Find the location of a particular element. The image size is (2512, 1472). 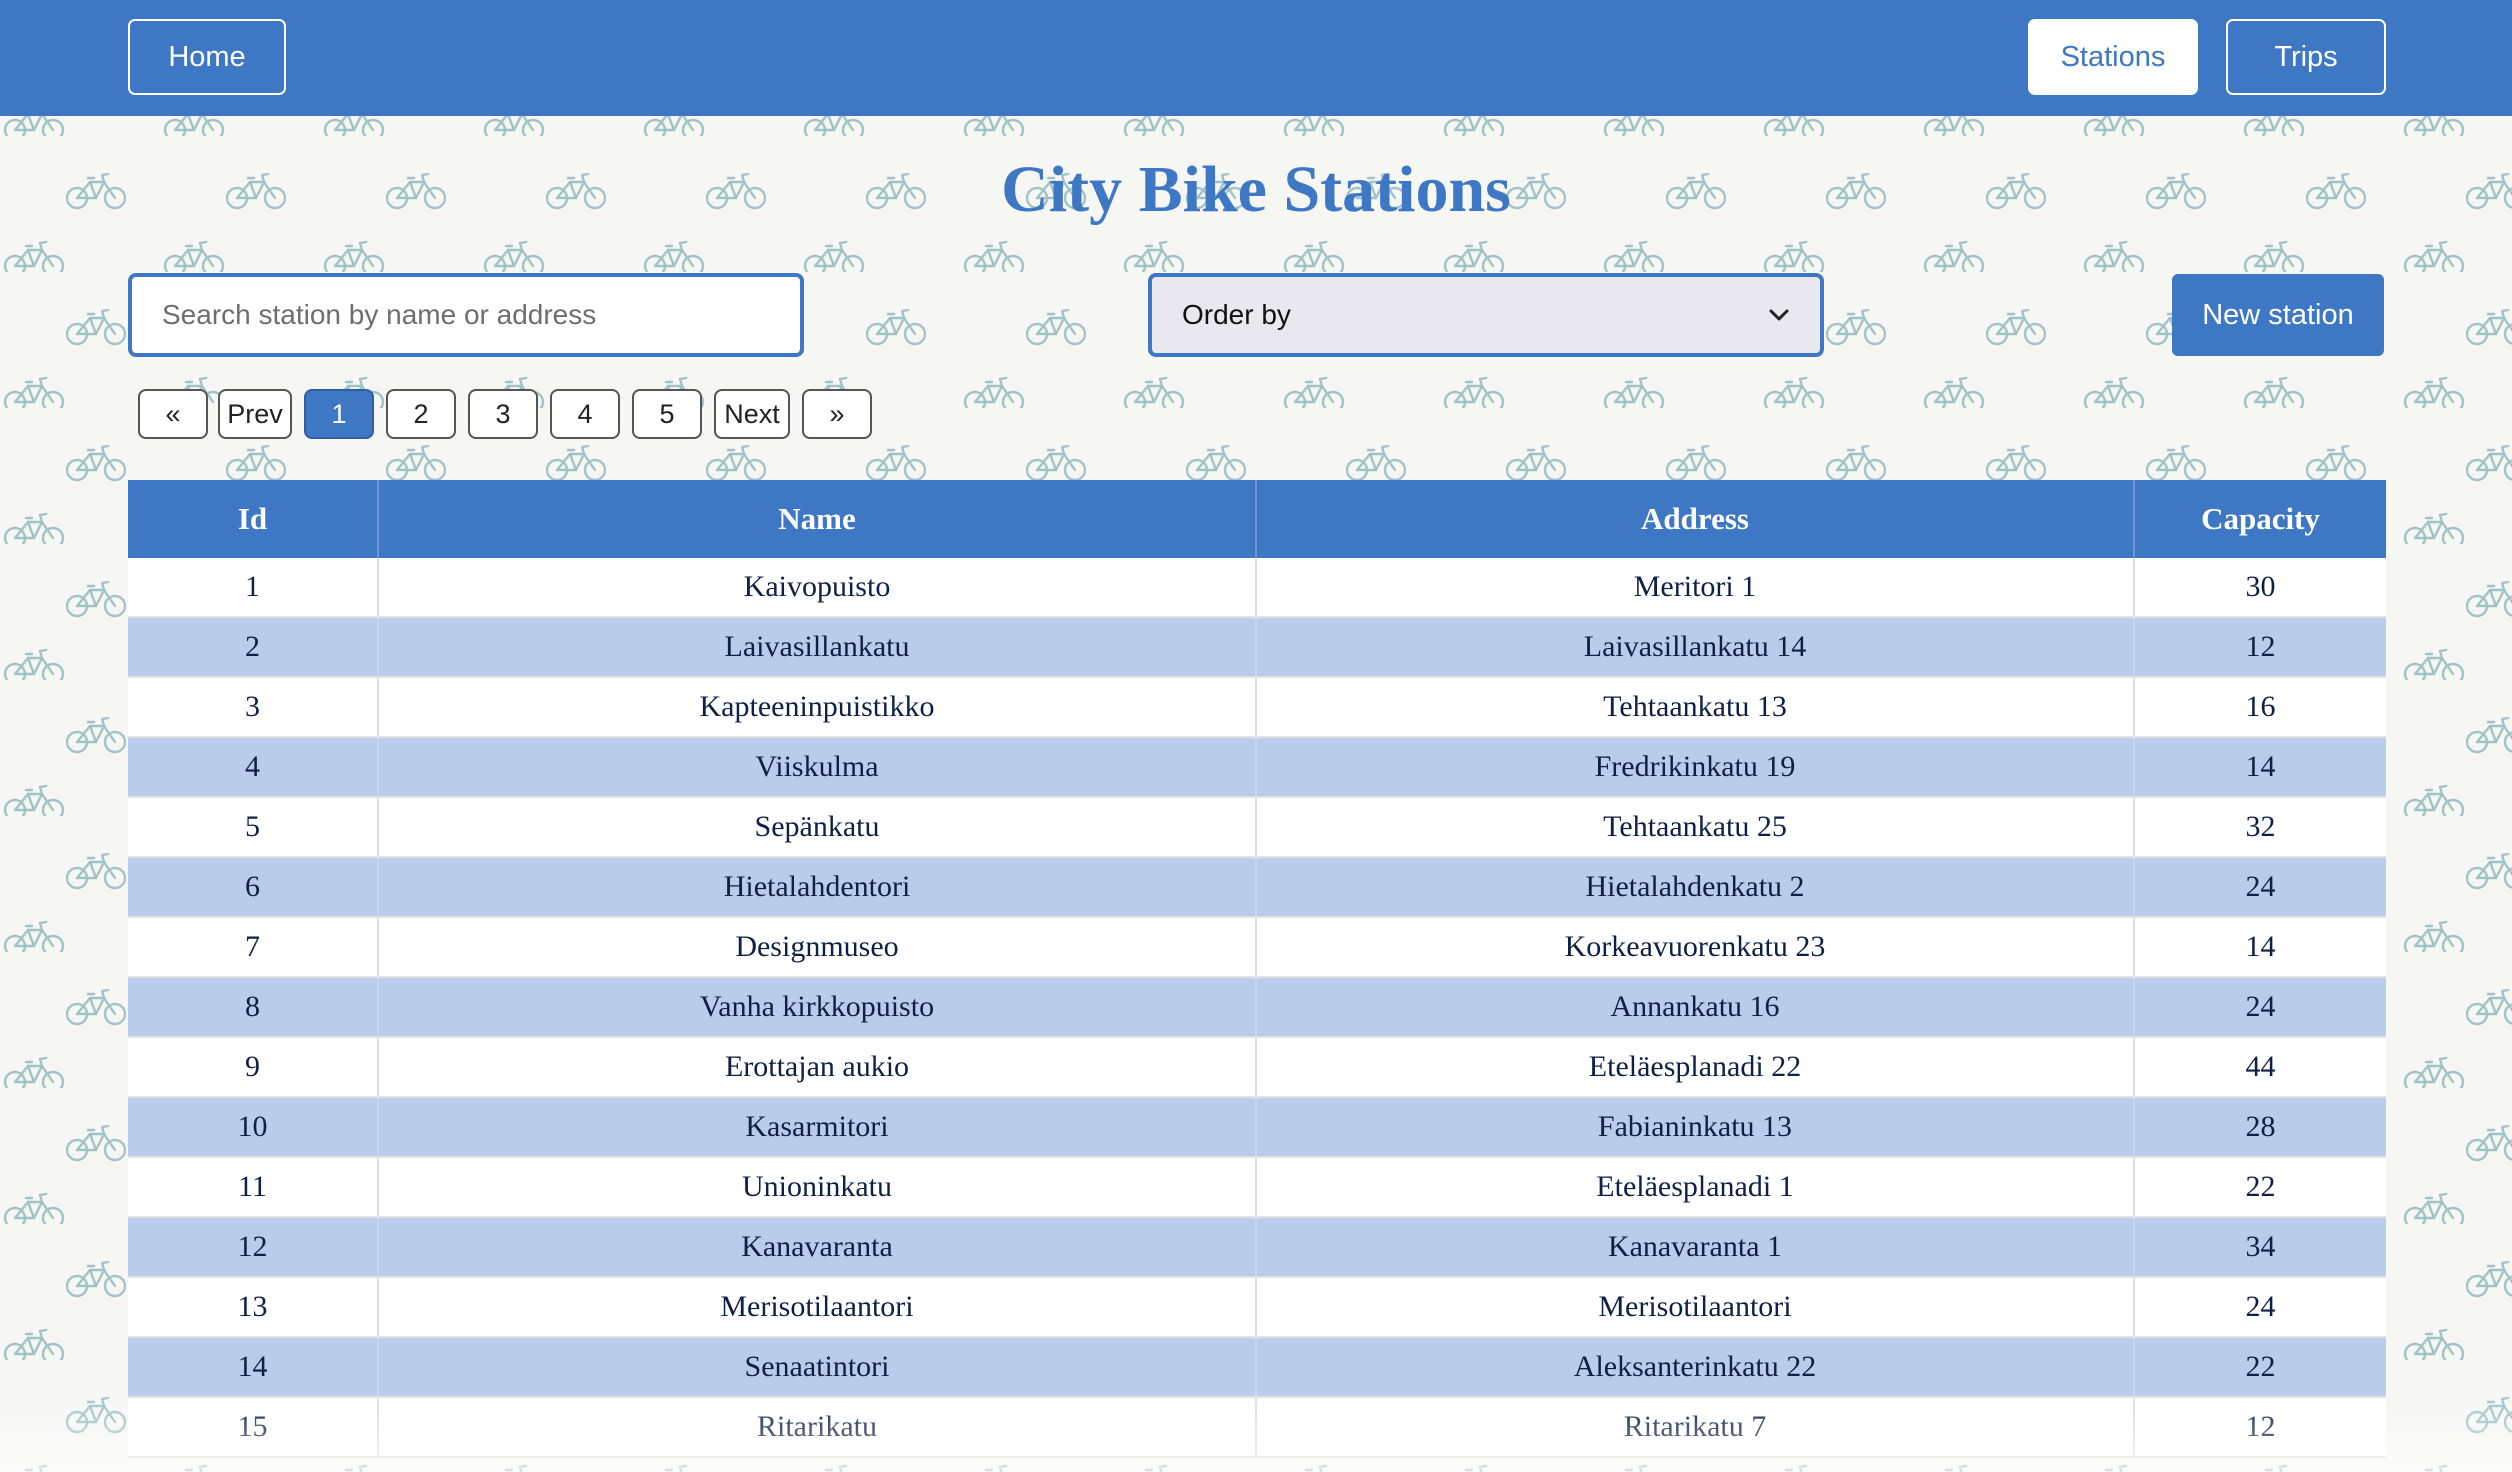

cell-name: Hietalahdentori is located at coordinates (816, 887).